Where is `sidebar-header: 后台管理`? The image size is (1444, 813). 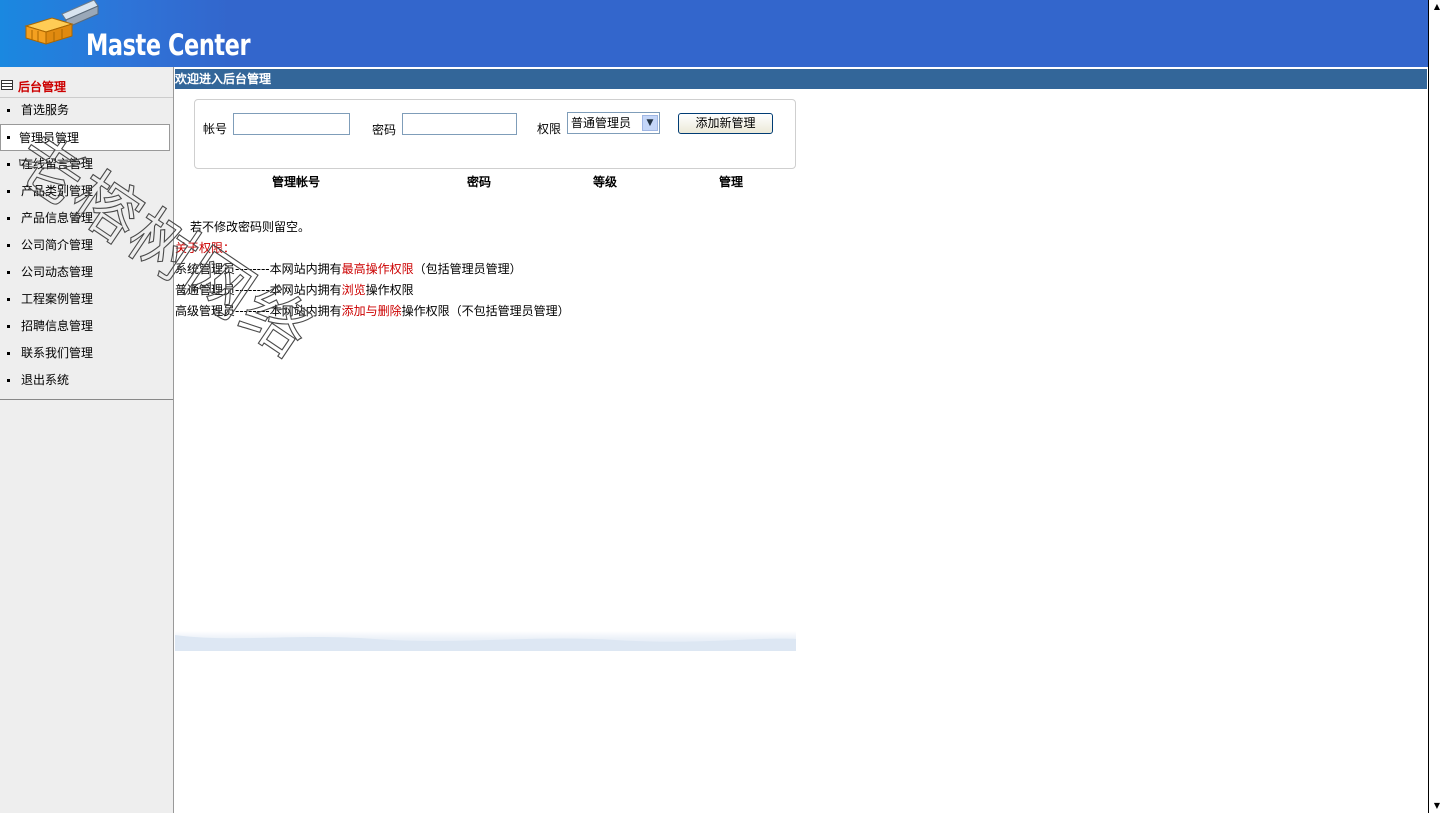
sidebar-header: 后台管理 is located at coordinates (86, 84).